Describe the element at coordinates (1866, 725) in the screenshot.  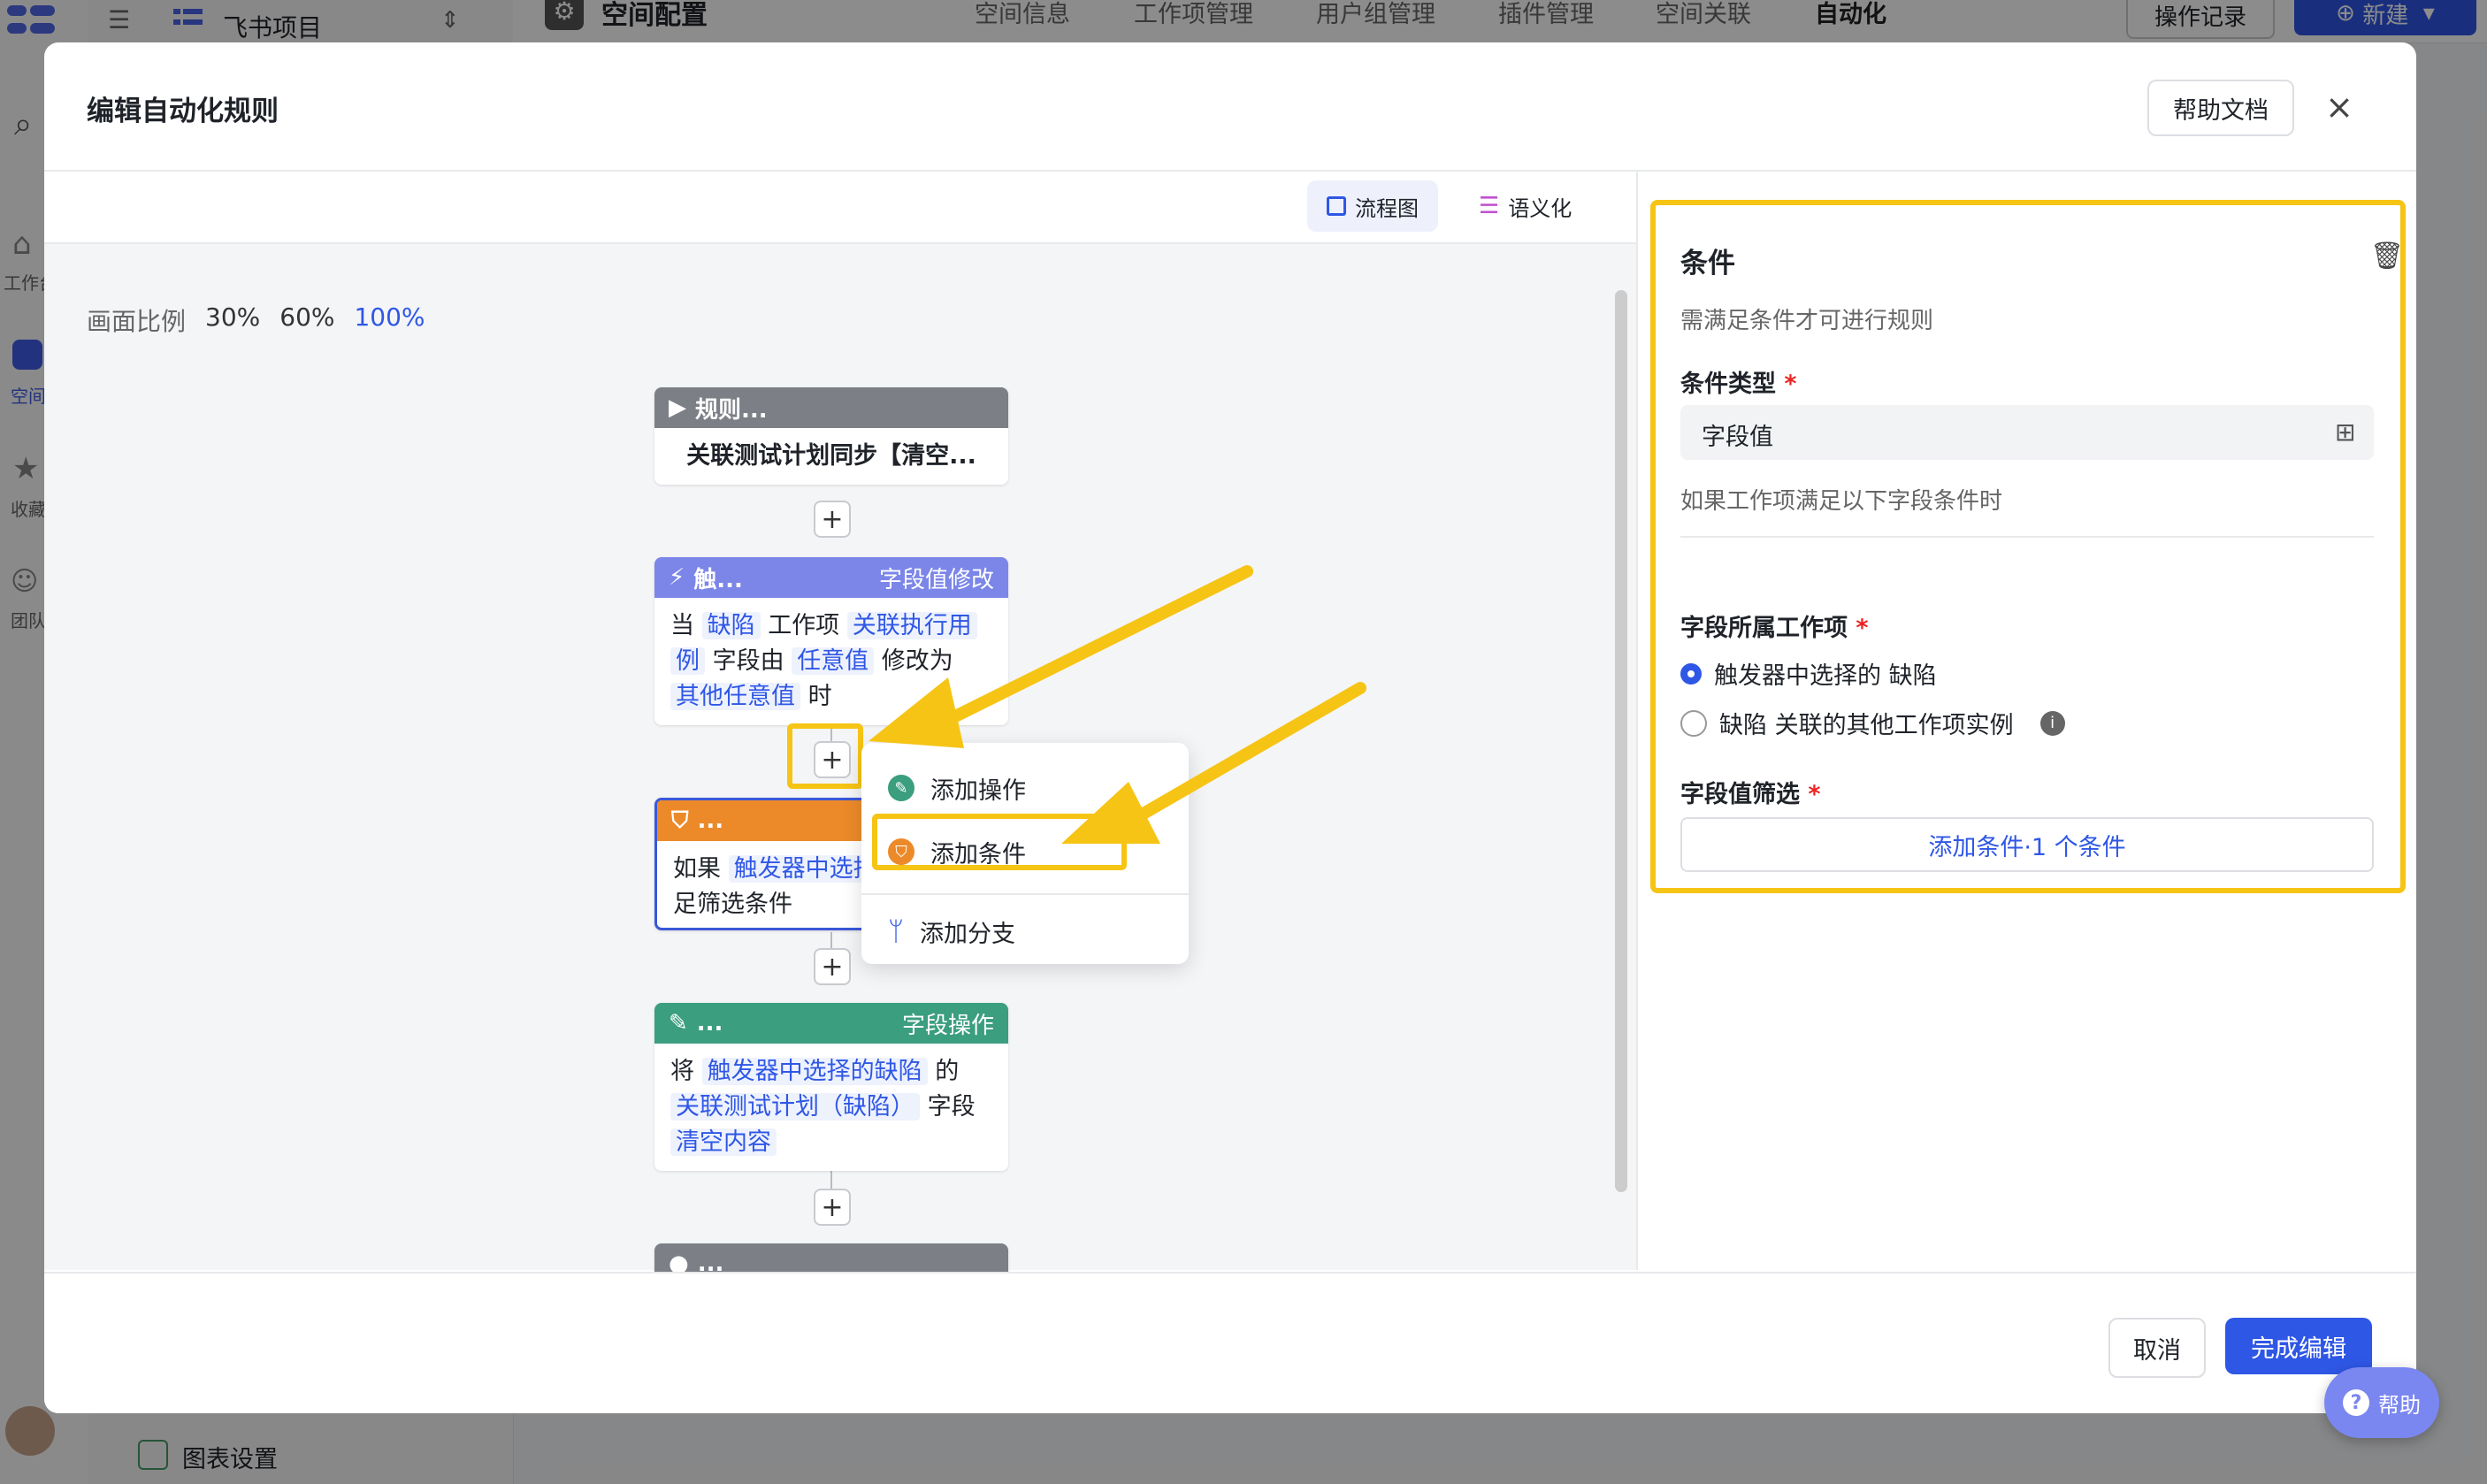
I see `radio-label: 缺陷 关联的其他工作项实例` at that location.